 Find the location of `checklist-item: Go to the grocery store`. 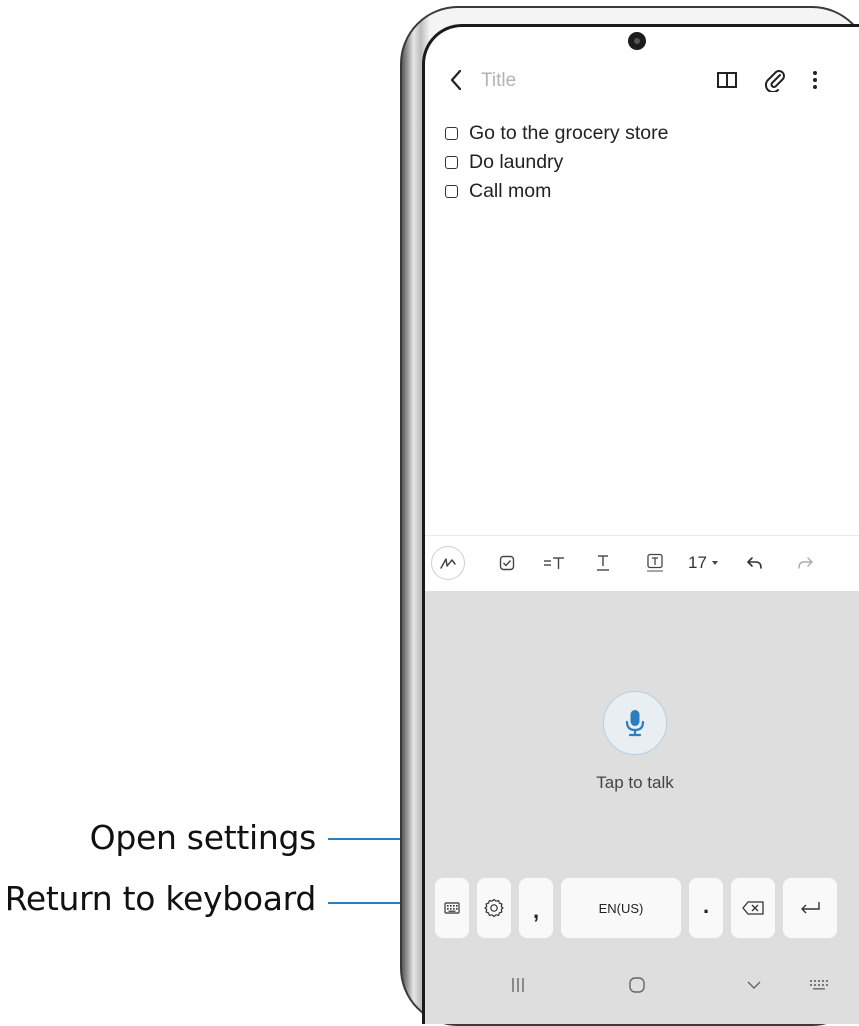

checklist-item: Go to the grocery store is located at coordinates (556, 133).